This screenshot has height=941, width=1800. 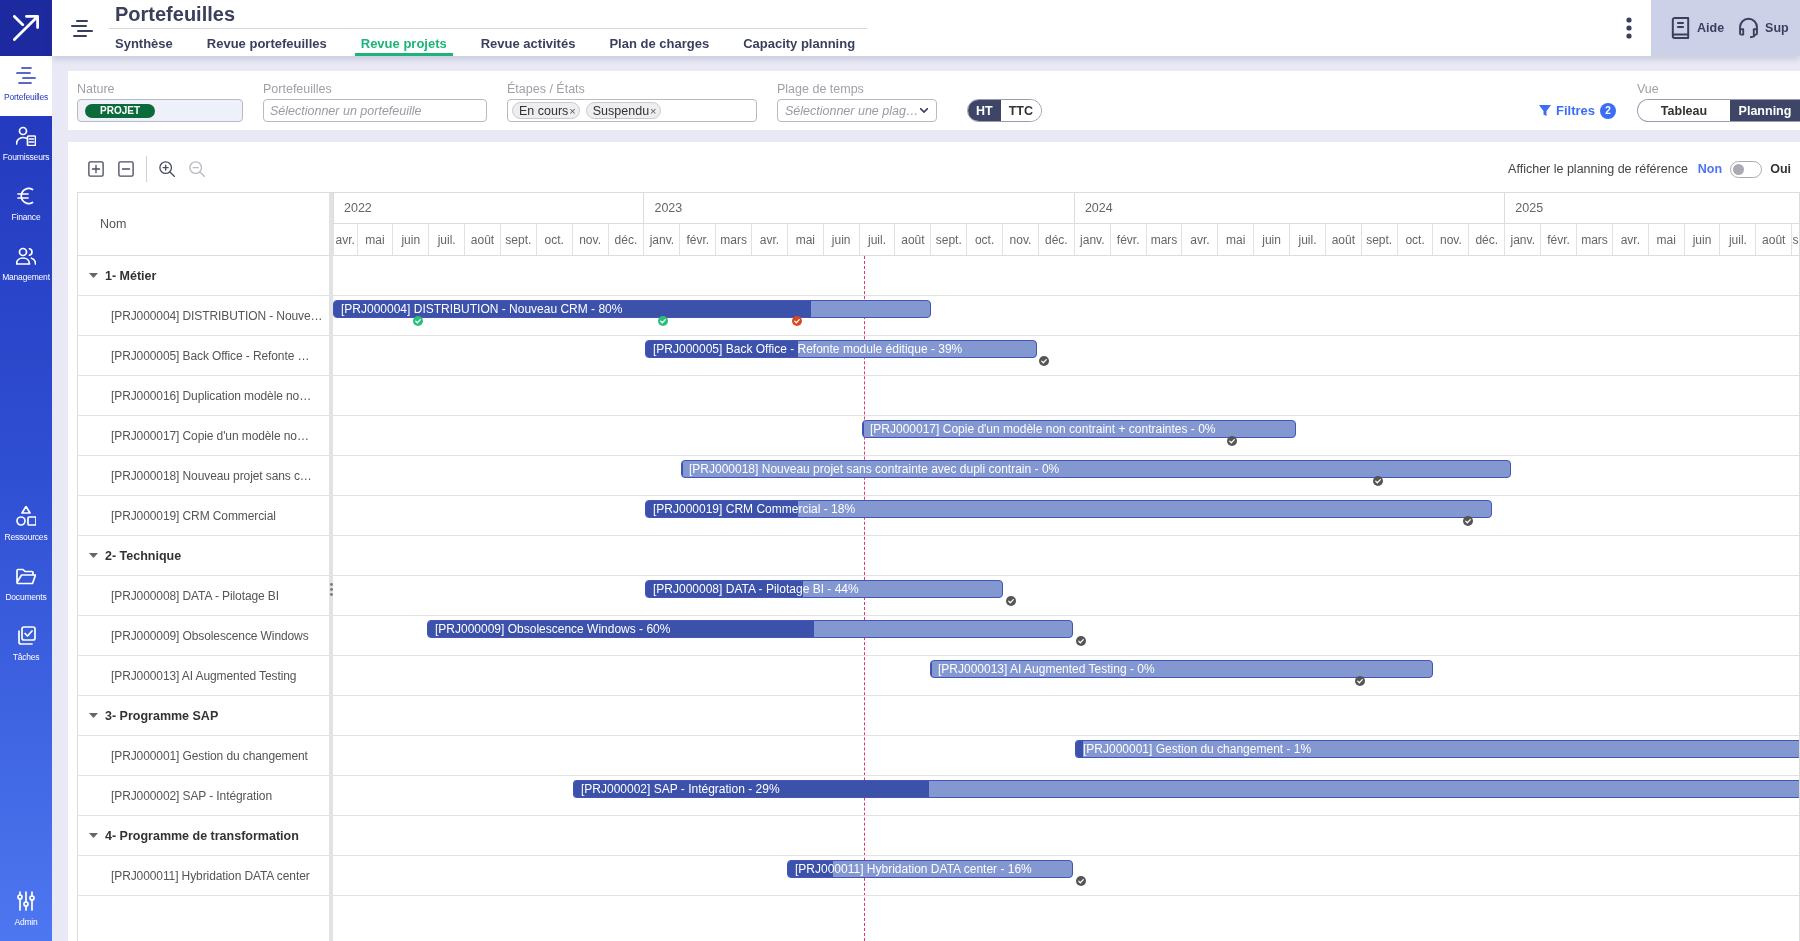 I want to click on zoom-out-icon, so click(x=197, y=169).